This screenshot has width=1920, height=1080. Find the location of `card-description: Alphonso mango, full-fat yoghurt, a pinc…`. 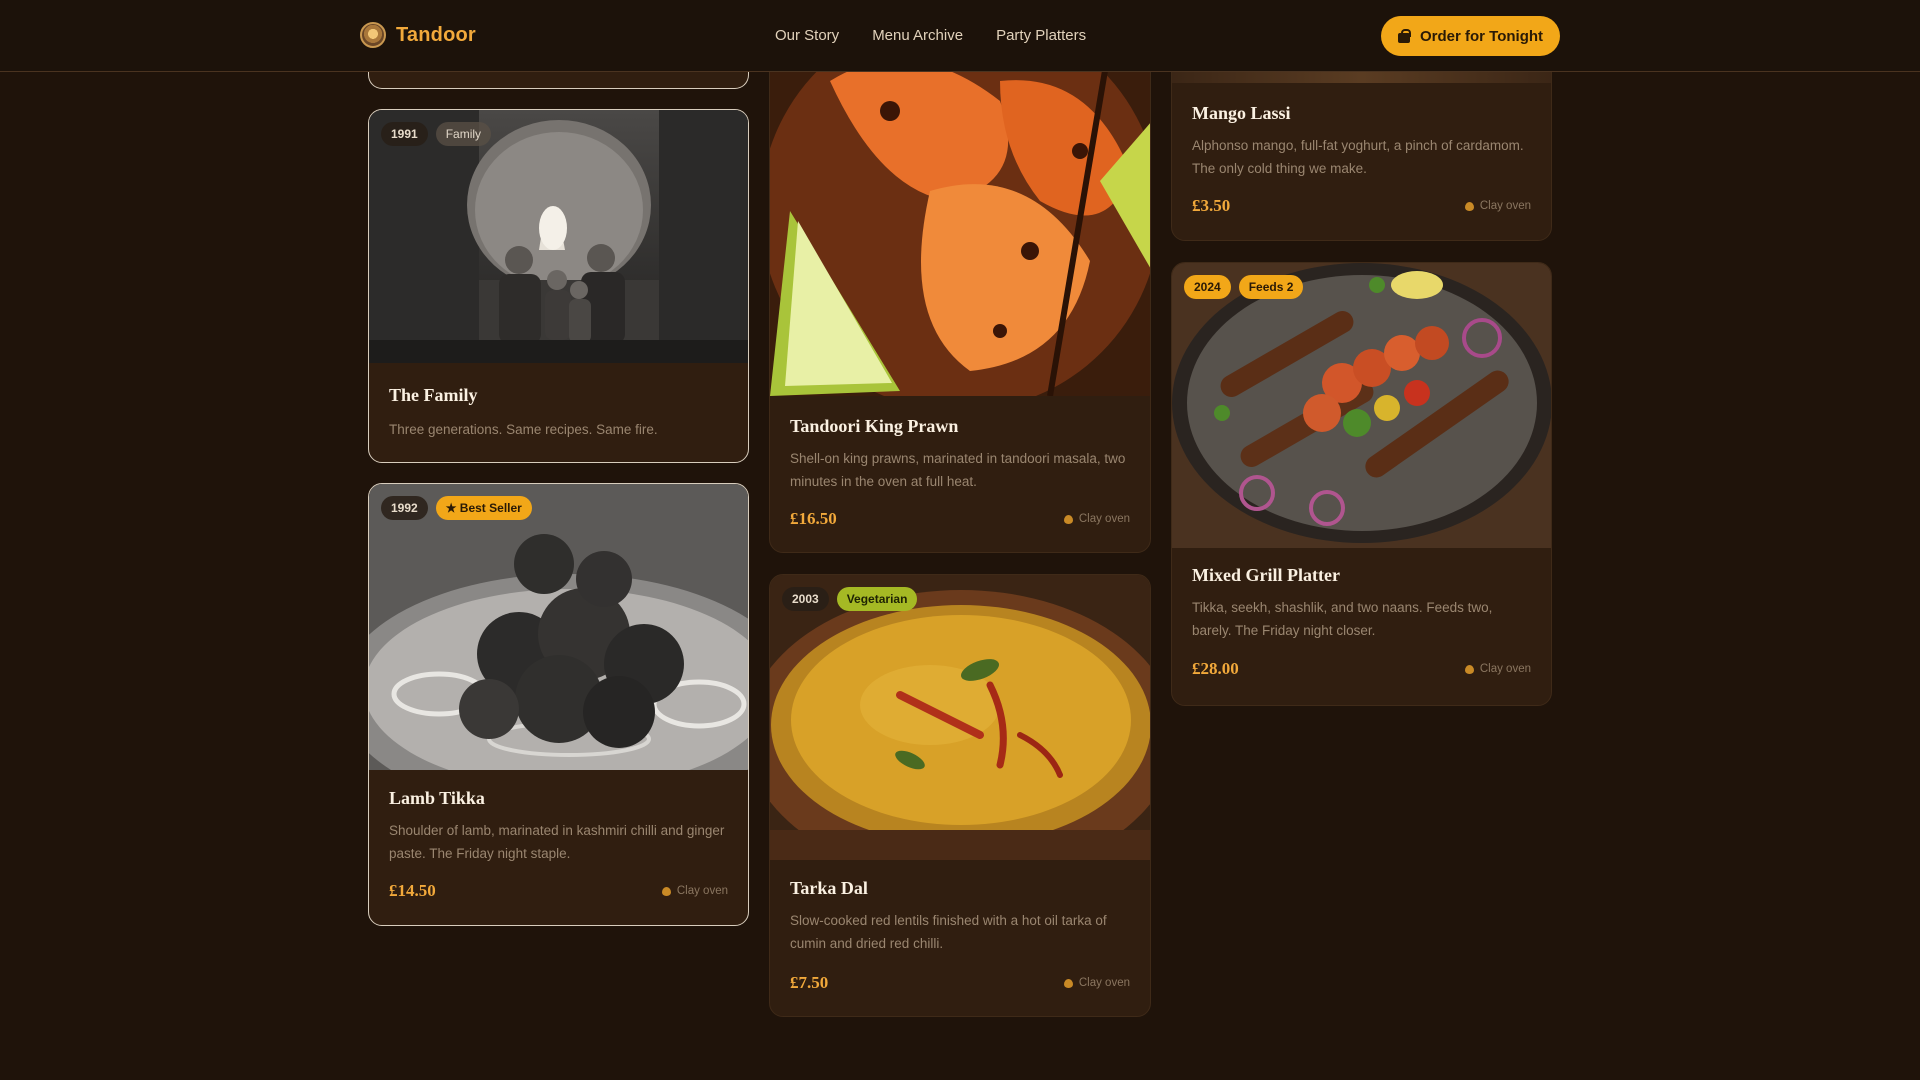

card-description: Alphonso mango, full-fat yoghurt, a pinc… is located at coordinates (1358, 157).